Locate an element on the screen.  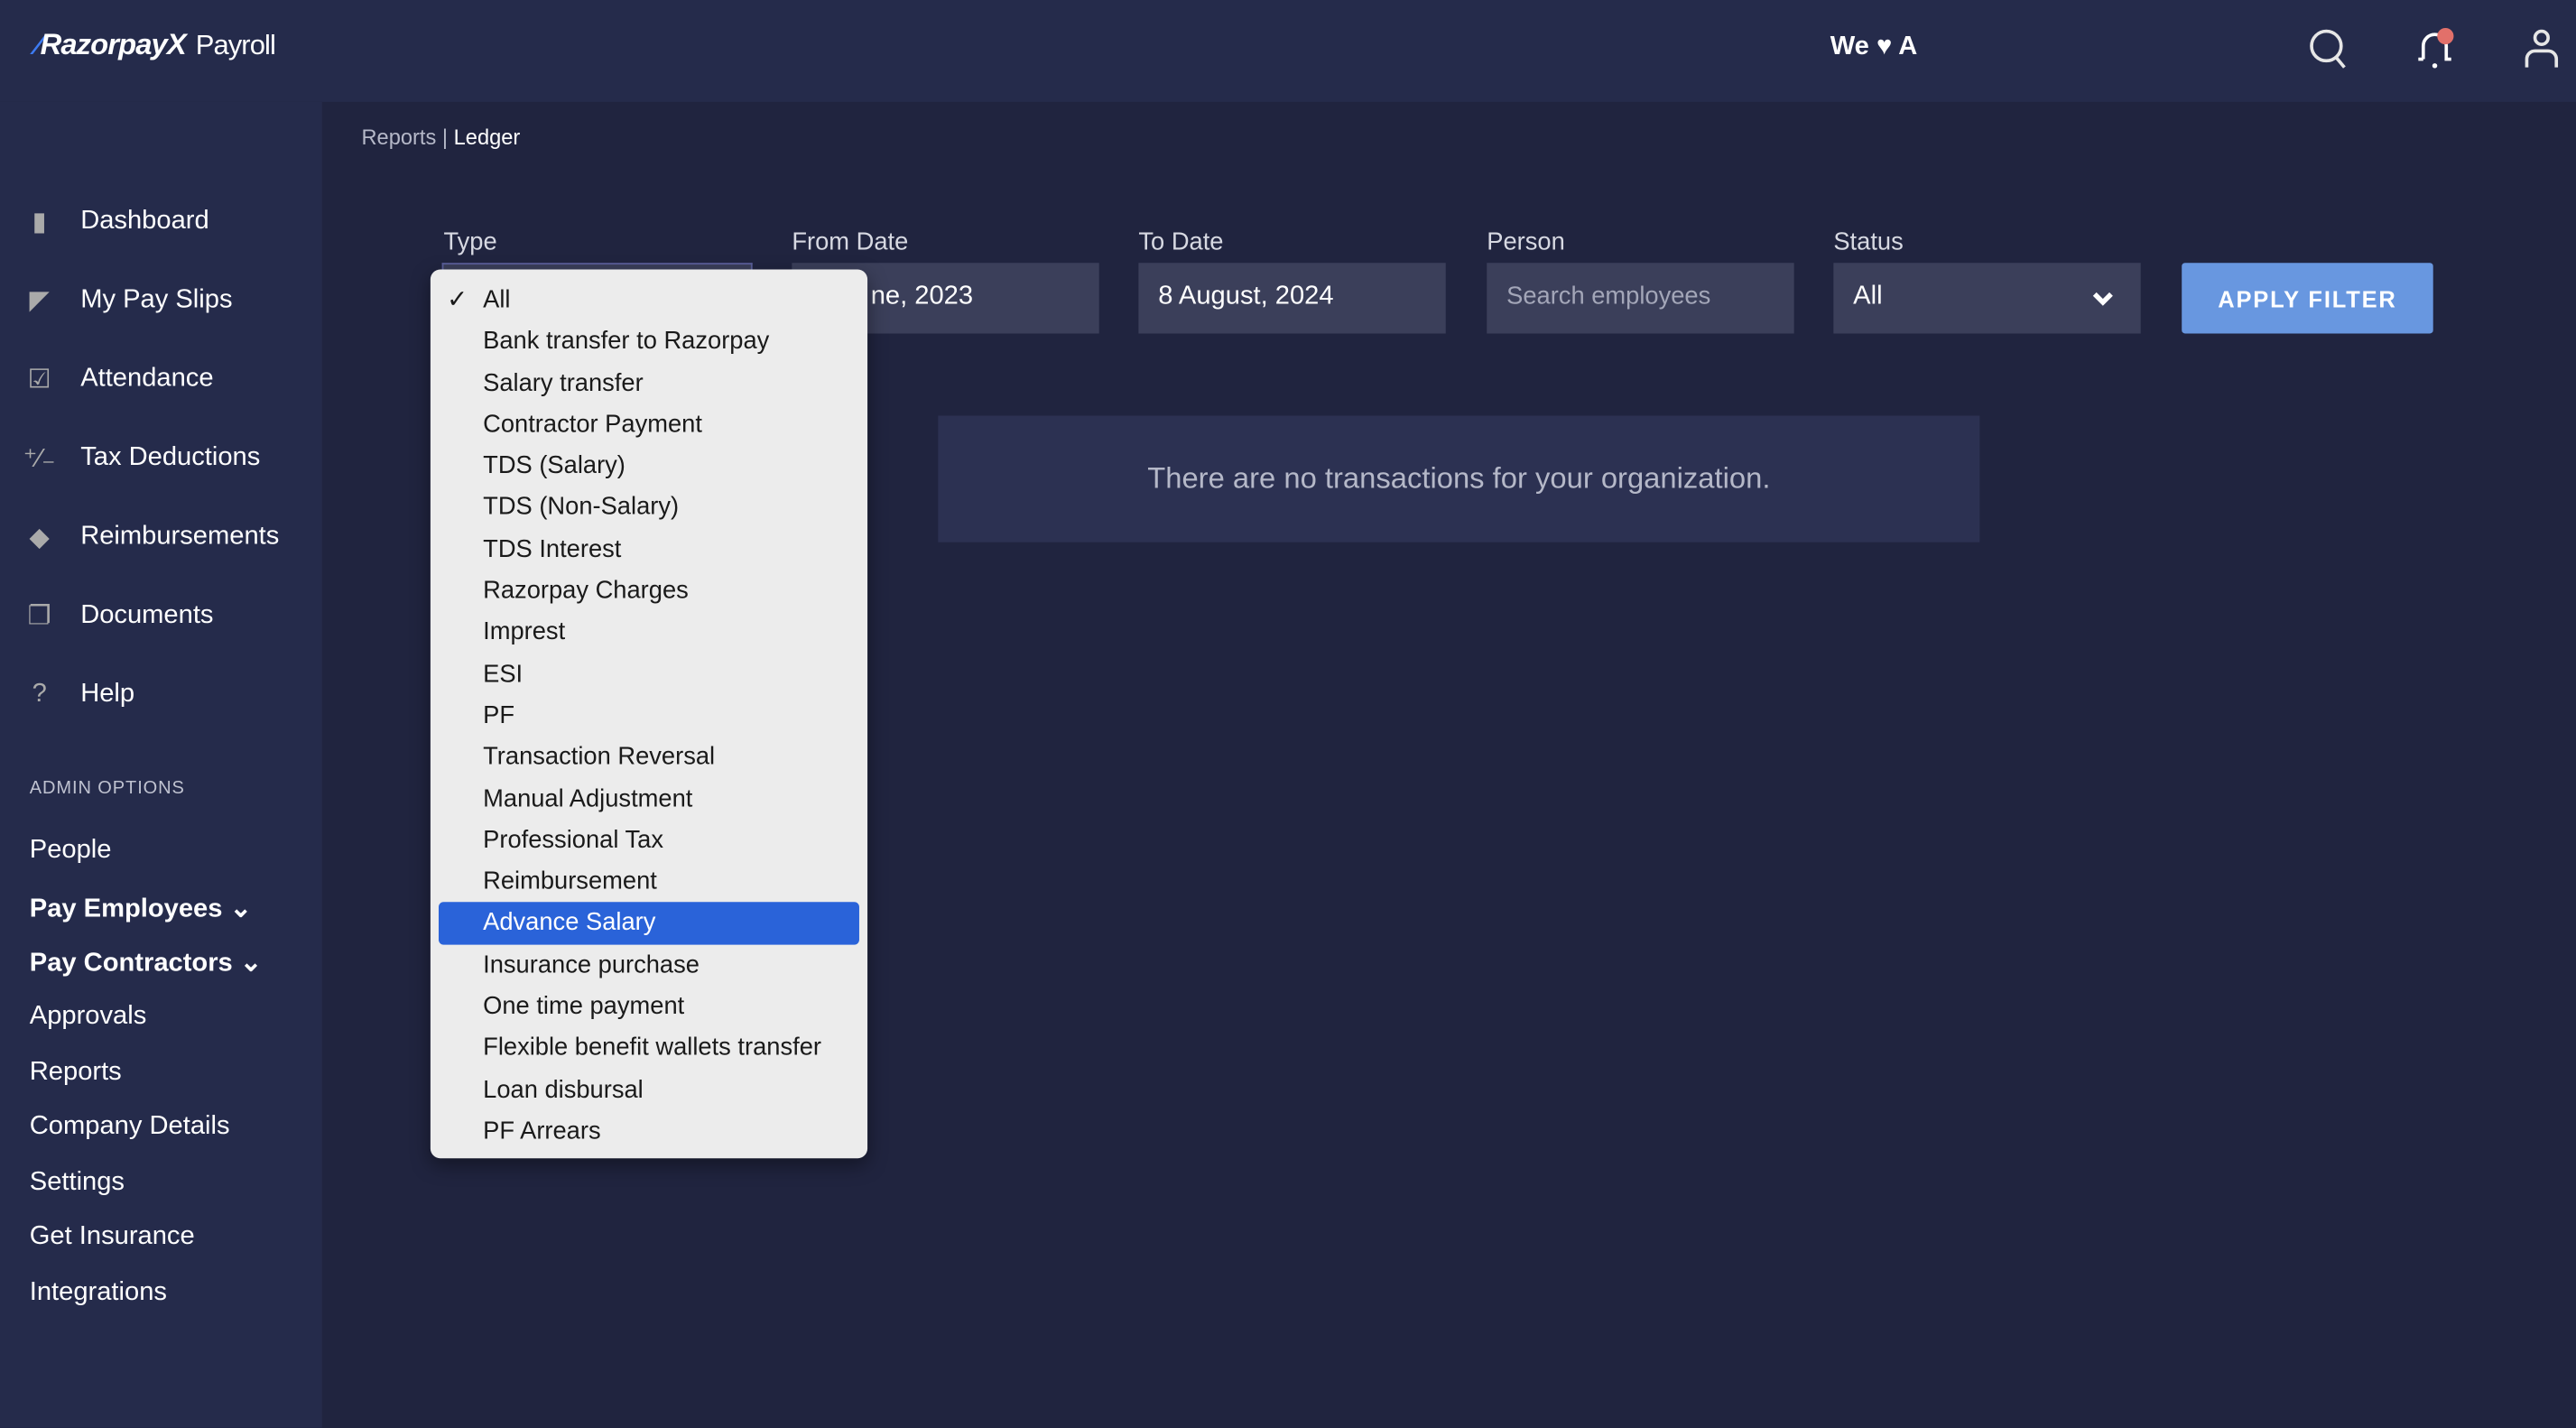
search-icon is located at coordinates (2328, 47).